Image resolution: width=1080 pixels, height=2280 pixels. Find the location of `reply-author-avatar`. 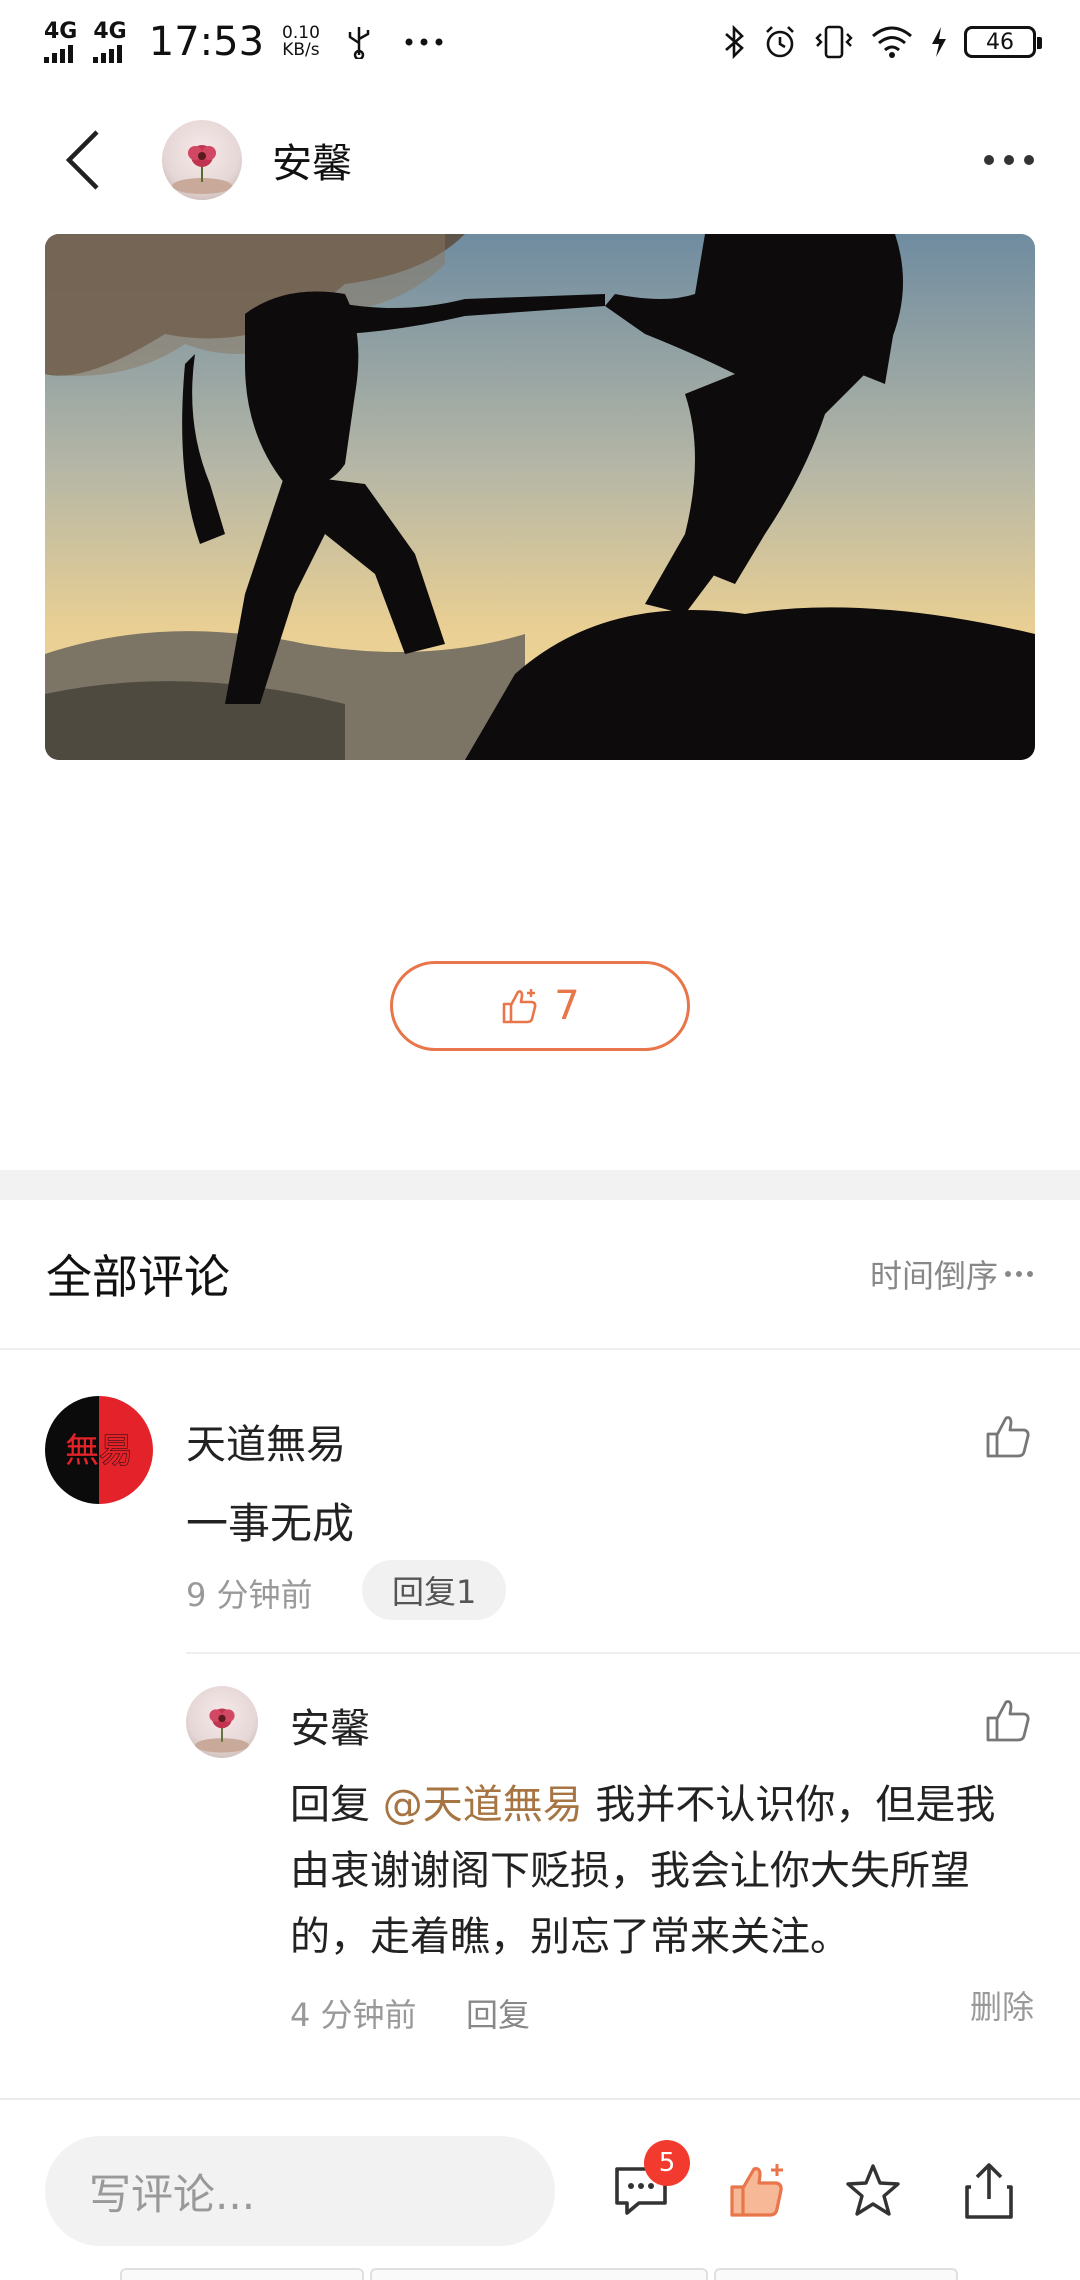

reply-author-avatar is located at coordinates (222, 1722).